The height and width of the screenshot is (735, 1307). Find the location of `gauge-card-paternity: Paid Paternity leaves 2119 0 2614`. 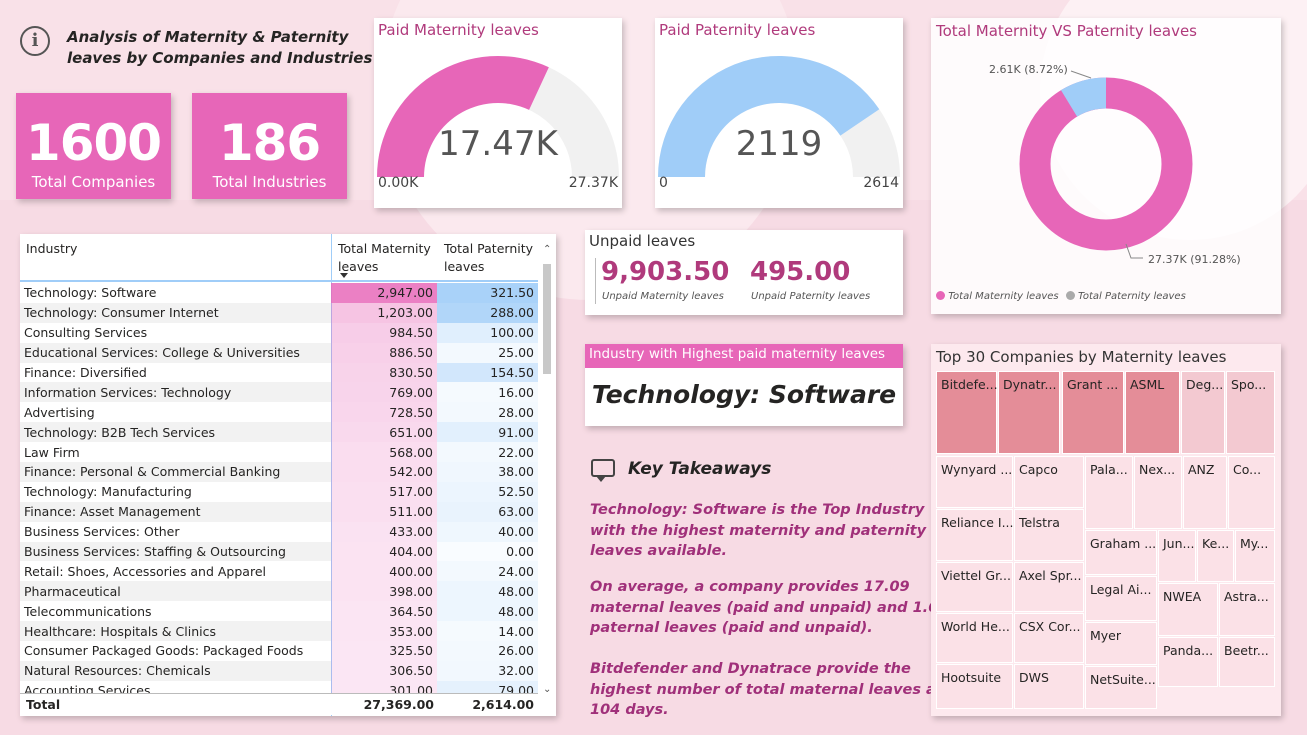

gauge-card-paternity: Paid Paternity leaves 2119 0 2614 is located at coordinates (779, 113).